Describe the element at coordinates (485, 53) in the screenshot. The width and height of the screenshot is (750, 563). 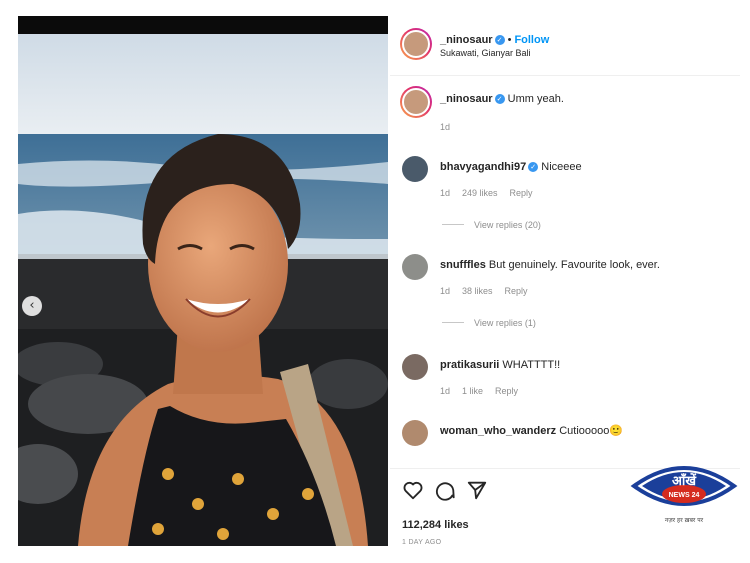
I see `post-location: Sukawati, Gianyar Bali` at that location.